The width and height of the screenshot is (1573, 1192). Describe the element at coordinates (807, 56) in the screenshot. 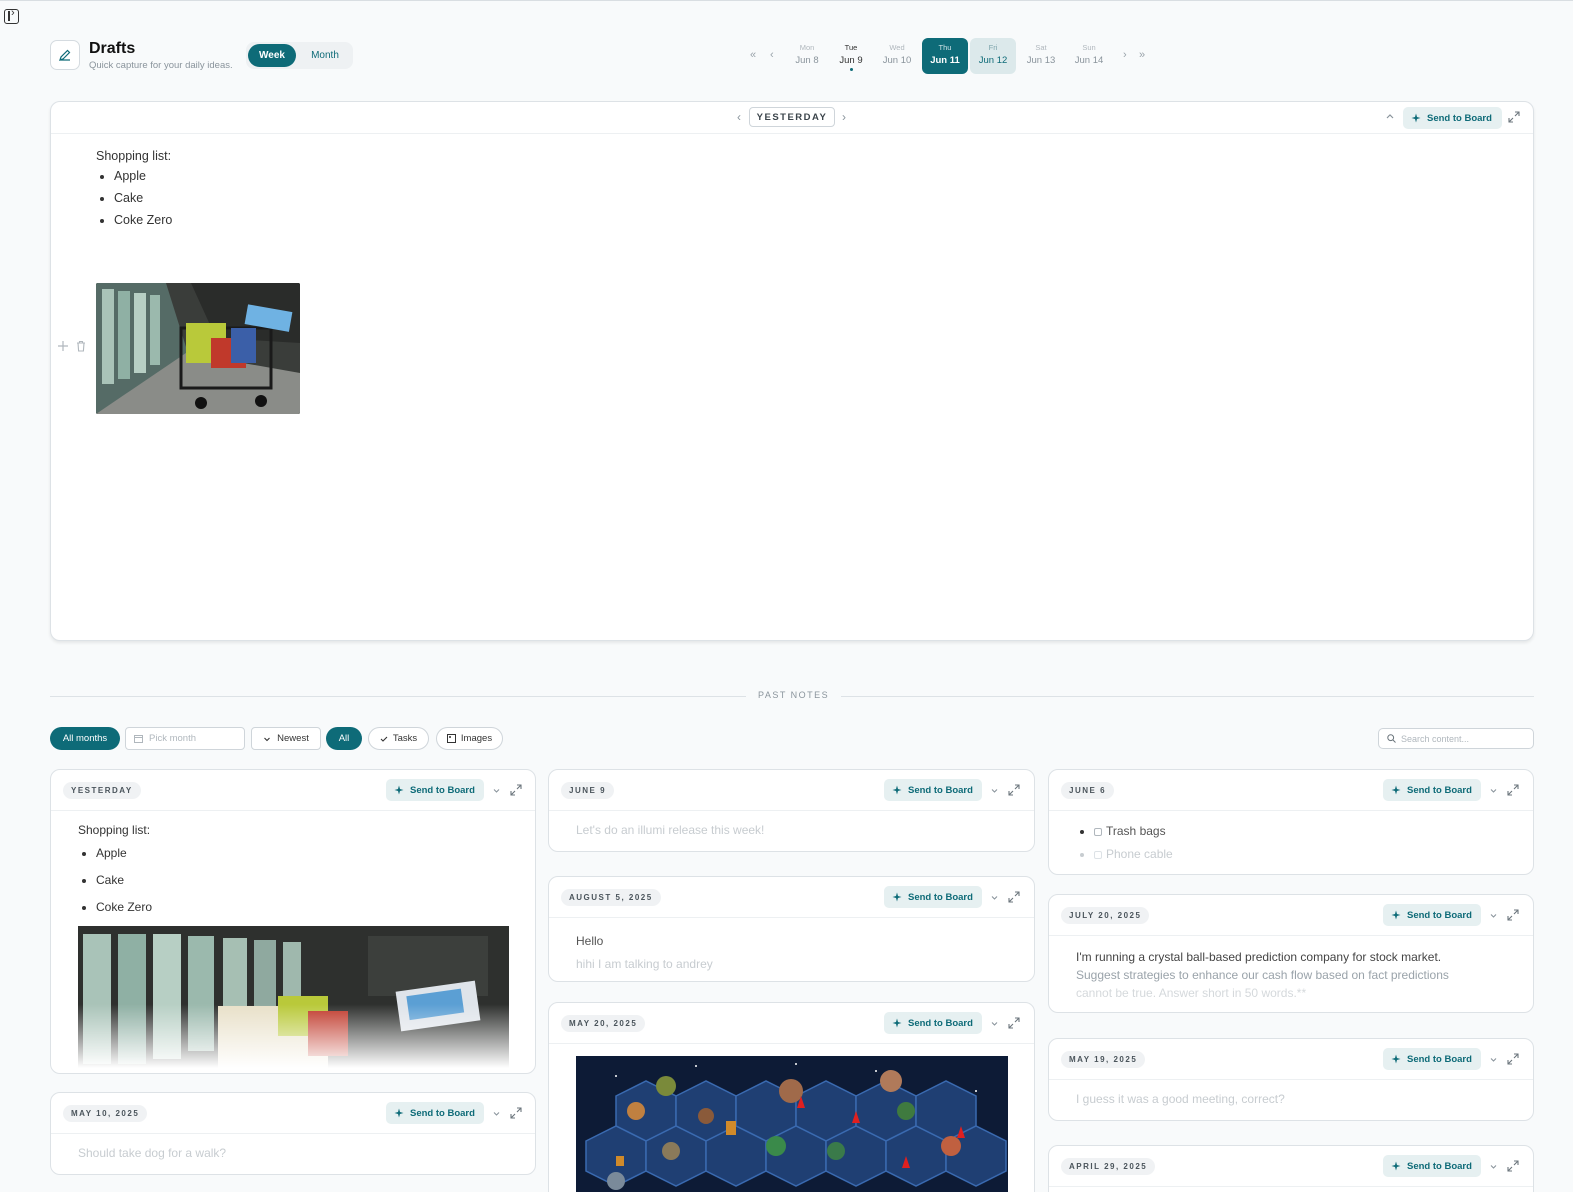

I see `day-mon: Mon Jun 8` at that location.